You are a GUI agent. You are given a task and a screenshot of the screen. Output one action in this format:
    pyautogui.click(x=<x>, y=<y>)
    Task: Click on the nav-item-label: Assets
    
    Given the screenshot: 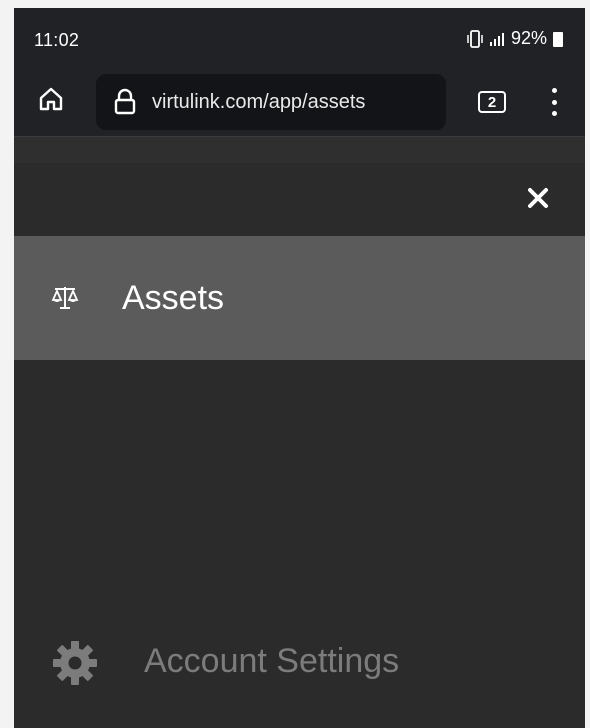 What is the action you would take?
    pyautogui.click(x=173, y=298)
    